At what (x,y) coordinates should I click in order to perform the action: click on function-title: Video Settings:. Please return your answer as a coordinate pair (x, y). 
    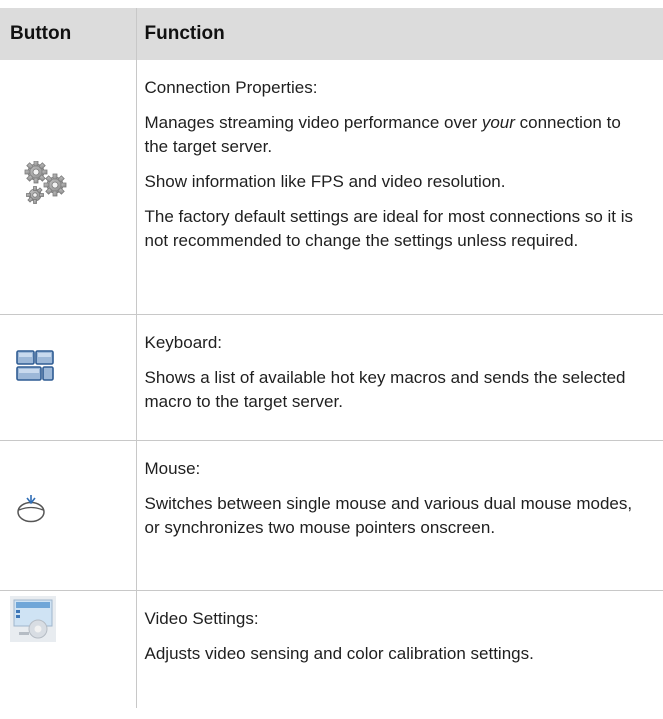
    Looking at the image, I should click on (201, 618).